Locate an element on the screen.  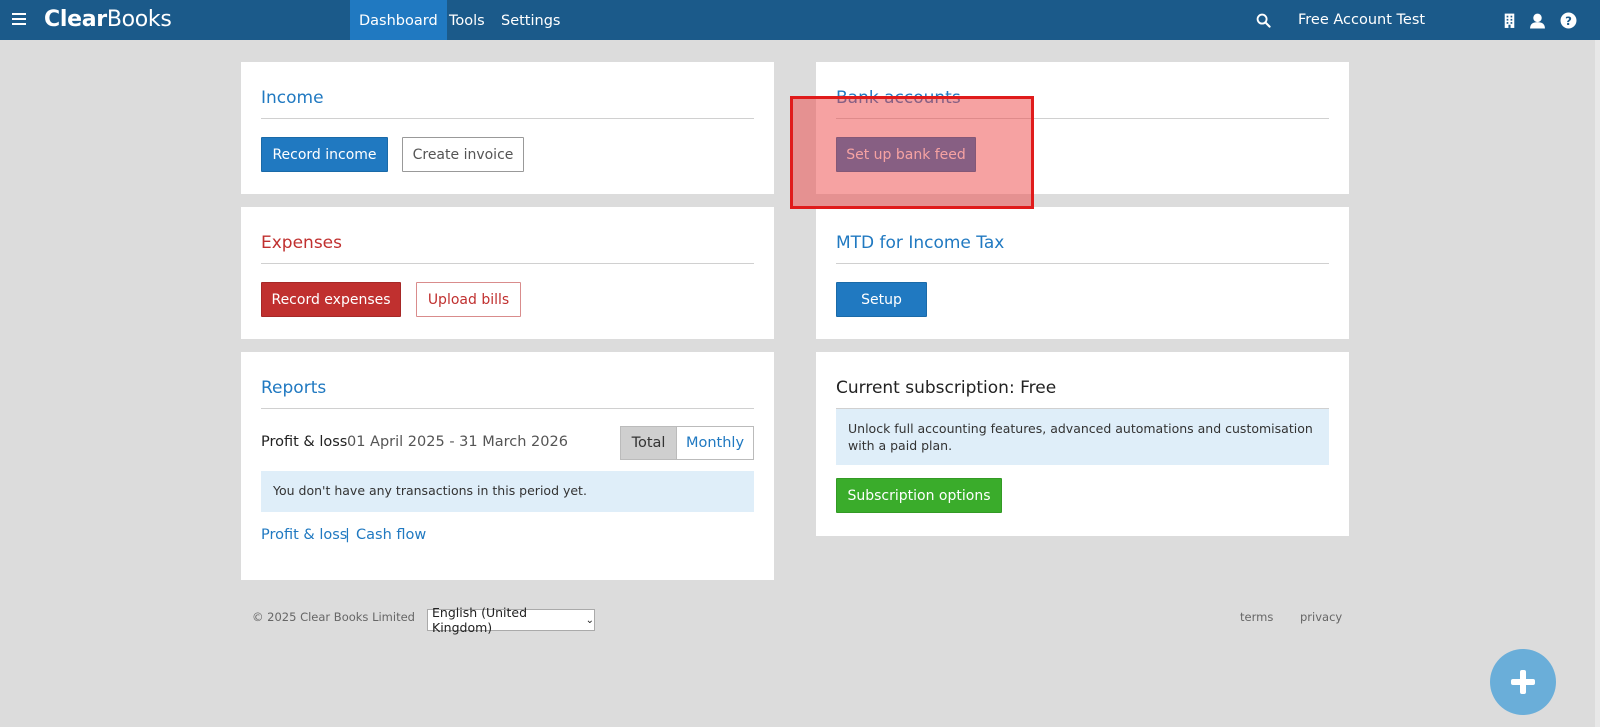
copyright-text: © 2025 Clear Books Limited is located at coordinates (333, 617).